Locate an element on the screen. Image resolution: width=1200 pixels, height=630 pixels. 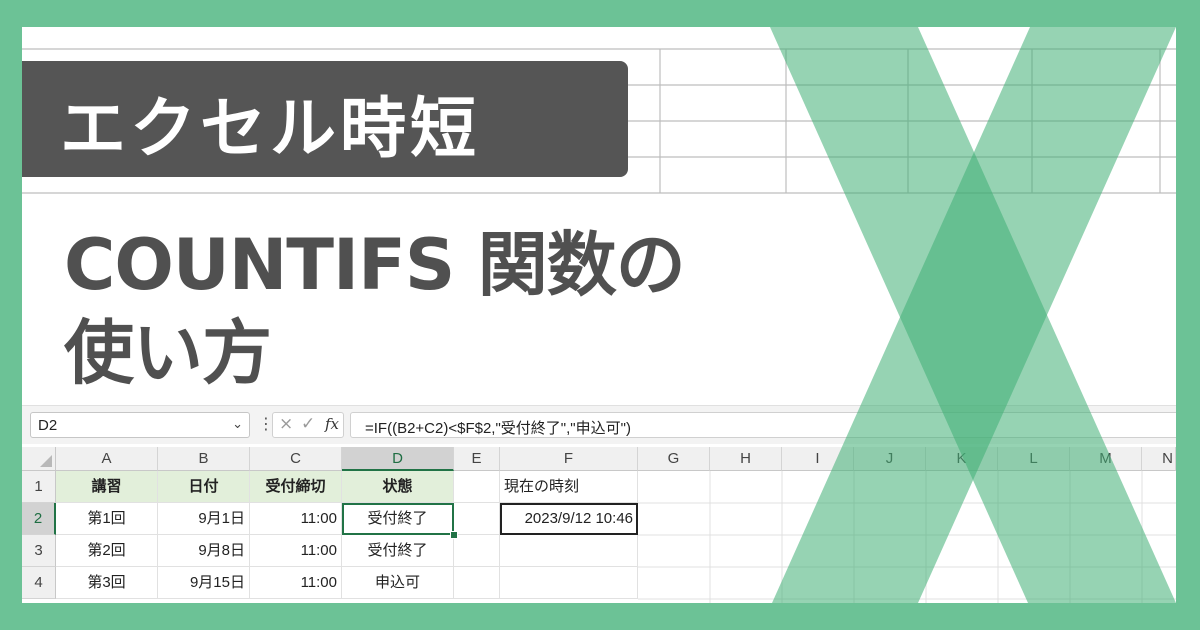
cell-c2: 11:00 is located at coordinates (296, 519).